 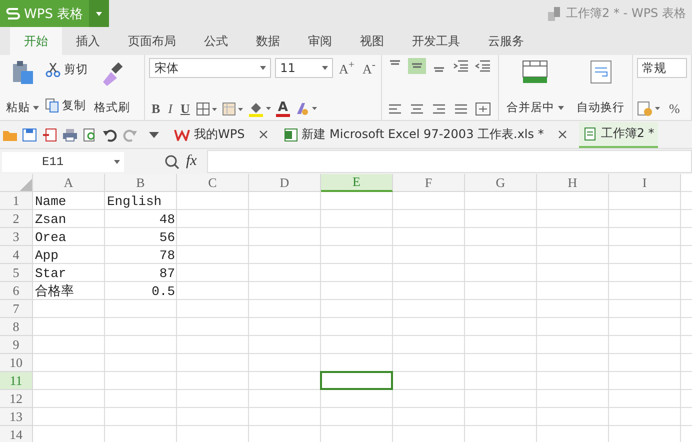 What do you see at coordinates (16, 417) in the screenshot?
I see `row-header: 13` at bounding box center [16, 417].